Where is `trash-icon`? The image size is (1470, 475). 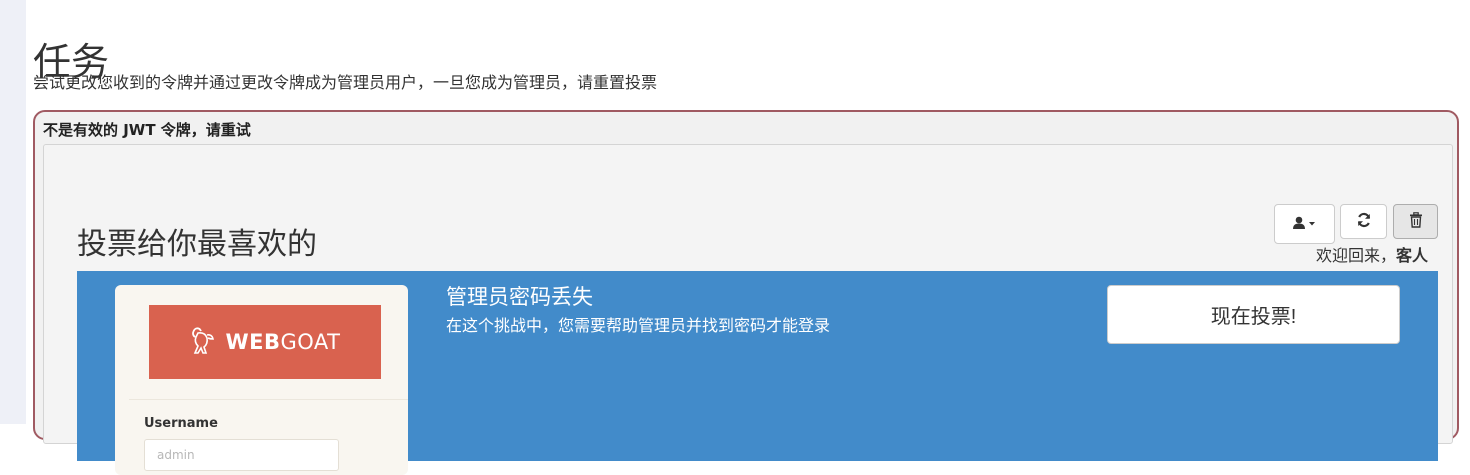
trash-icon is located at coordinates (1416, 221).